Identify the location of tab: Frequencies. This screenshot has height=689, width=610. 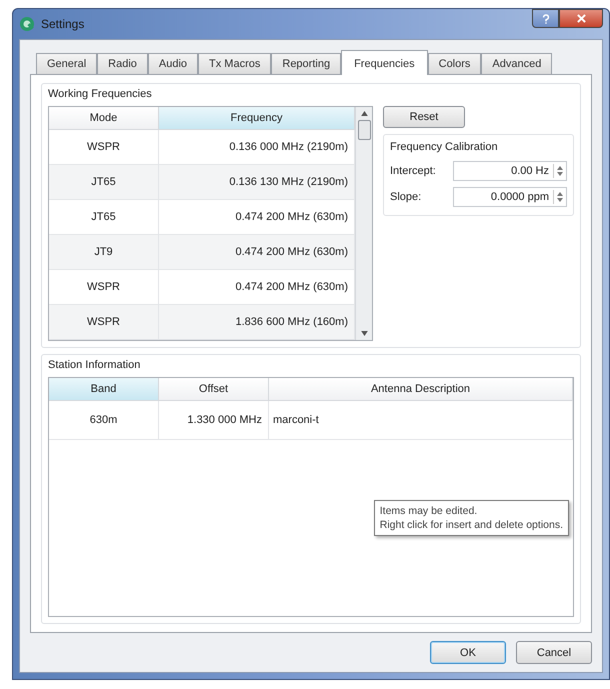
(384, 62).